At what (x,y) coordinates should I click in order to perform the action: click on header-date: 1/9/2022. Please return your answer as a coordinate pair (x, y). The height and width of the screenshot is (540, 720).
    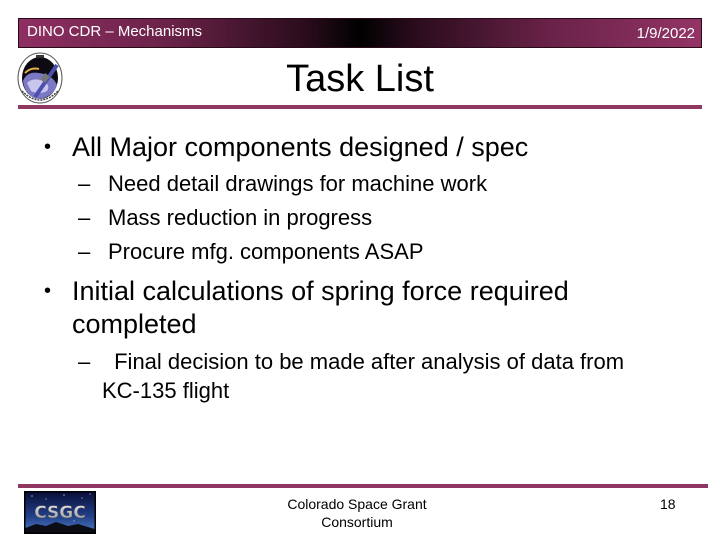
    Looking at the image, I should click on (665, 33).